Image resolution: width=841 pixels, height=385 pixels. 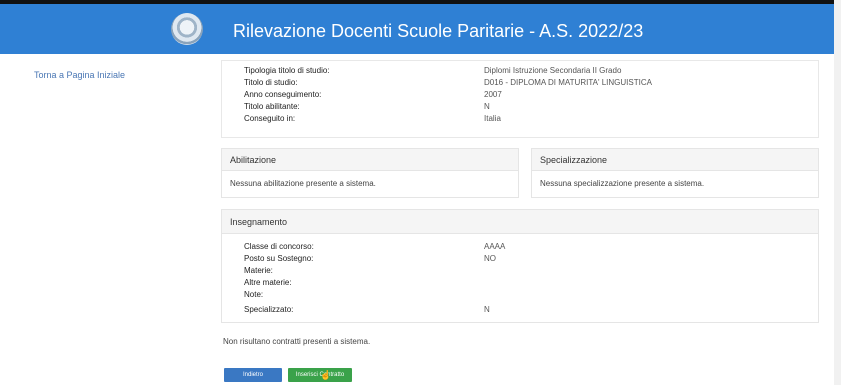 What do you see at coordinates (487, 106) in the screenshot?
I see `titolo-value: N` at bounding box center [487, 106].